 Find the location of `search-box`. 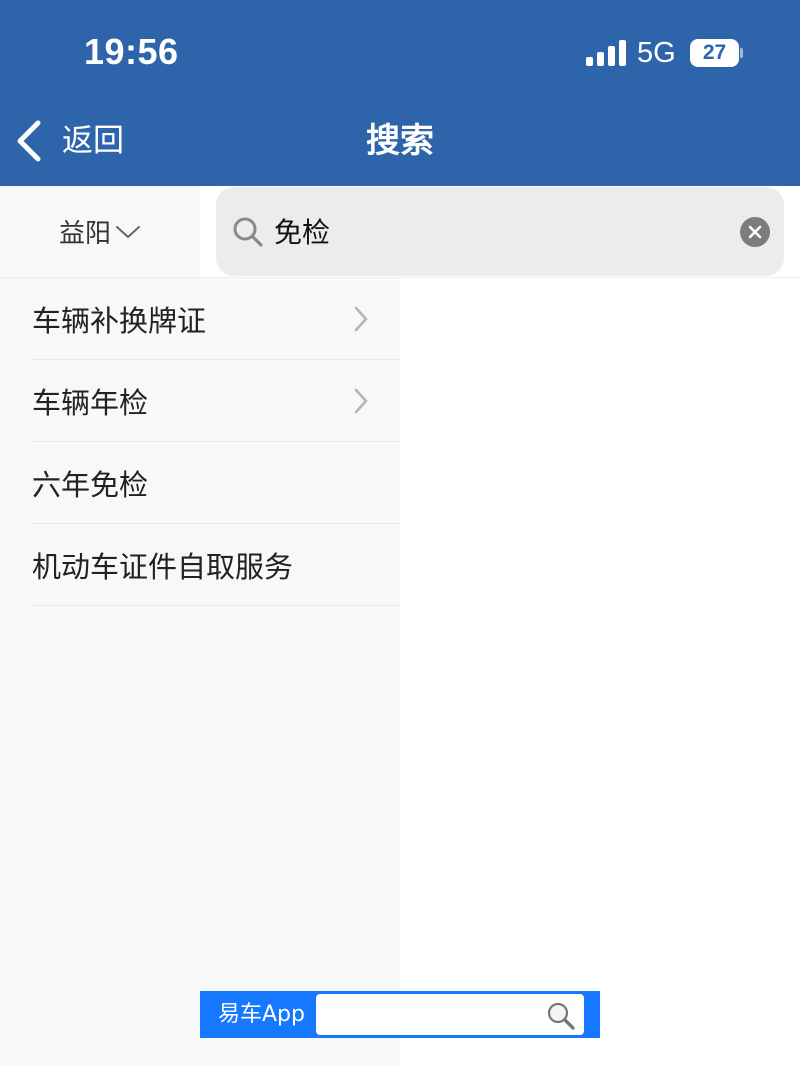

search-box is located at coordinates (500, 231).